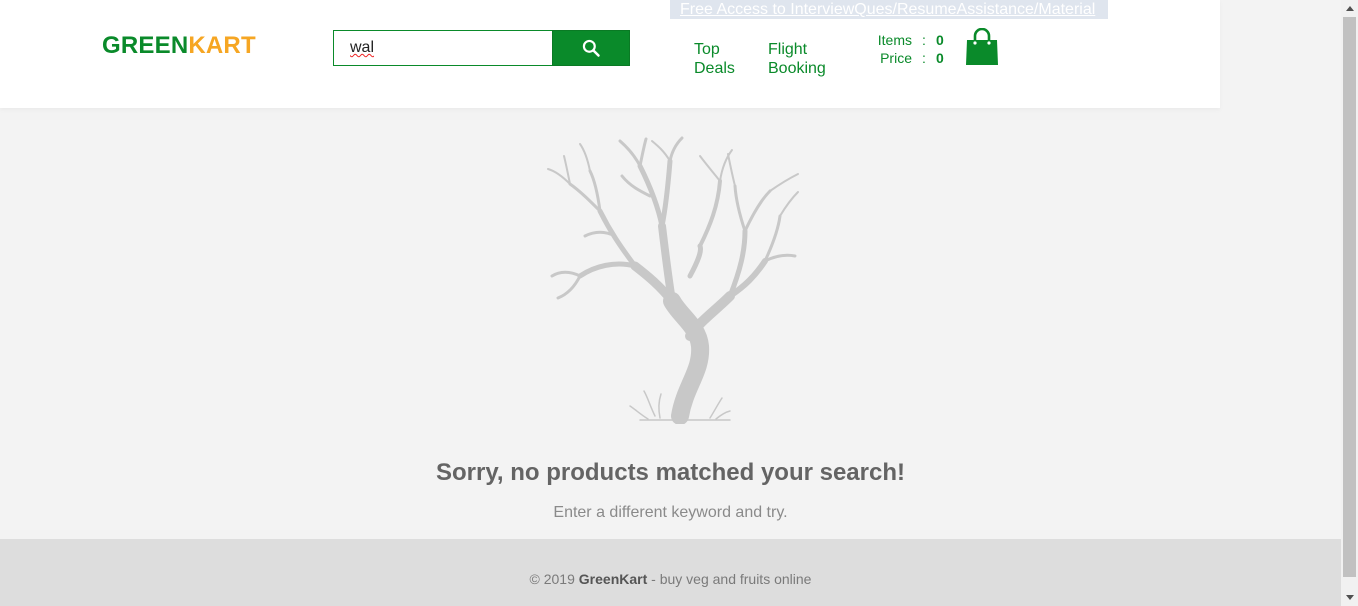 The width and height of the screenshot is (1358, 606). I want to click on brand-logo-green: GREEN, so click(145, 45).